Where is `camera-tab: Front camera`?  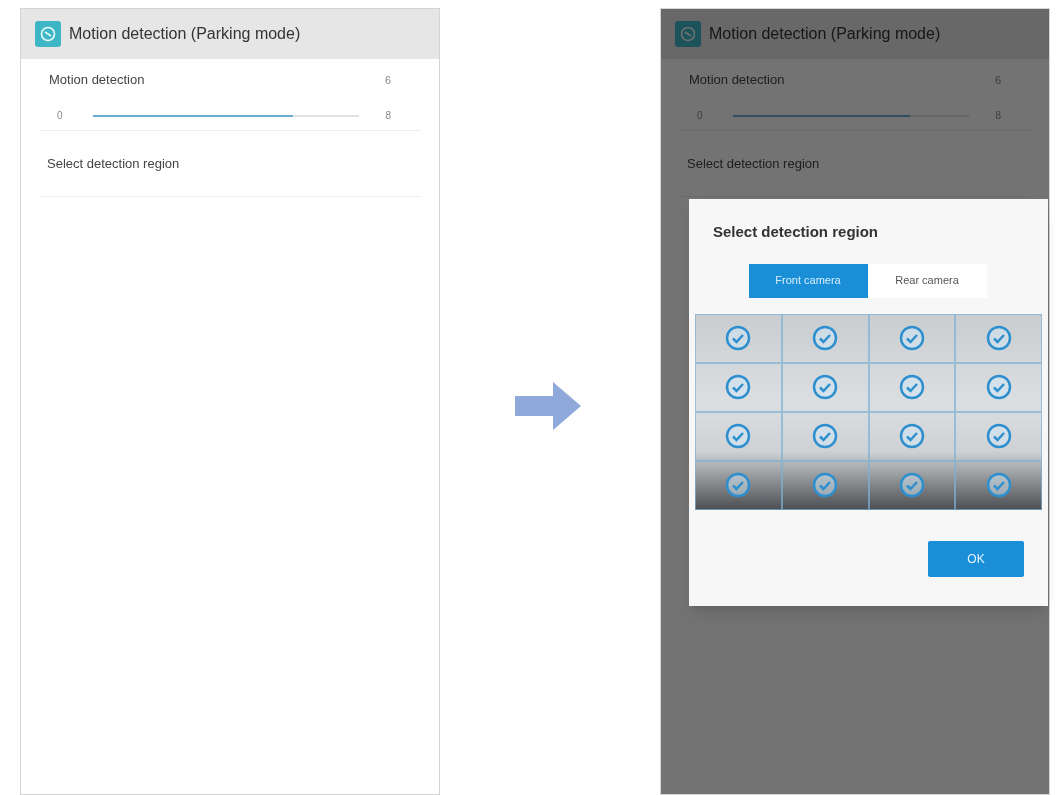 camera-tab: Front camera is located at coordinates (808, 280).